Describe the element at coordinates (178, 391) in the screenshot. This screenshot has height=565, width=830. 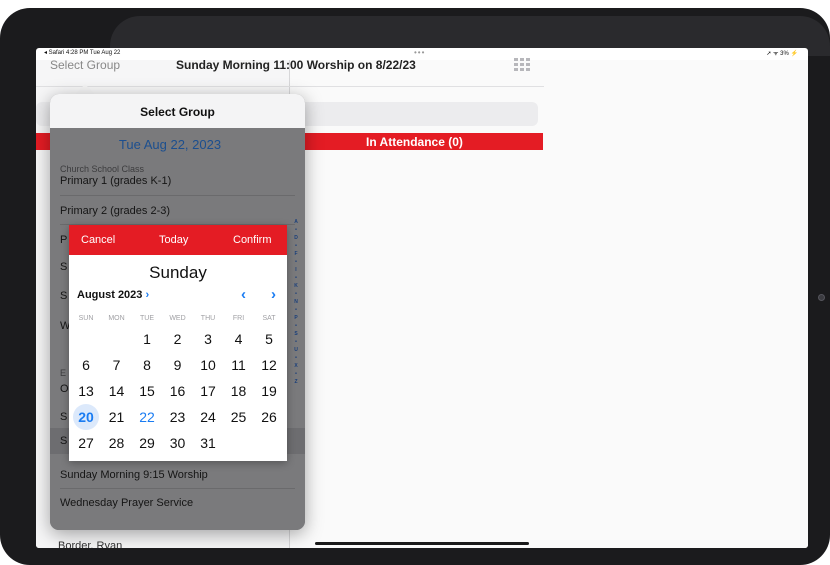
I see `calendar-day: 16` at that location.